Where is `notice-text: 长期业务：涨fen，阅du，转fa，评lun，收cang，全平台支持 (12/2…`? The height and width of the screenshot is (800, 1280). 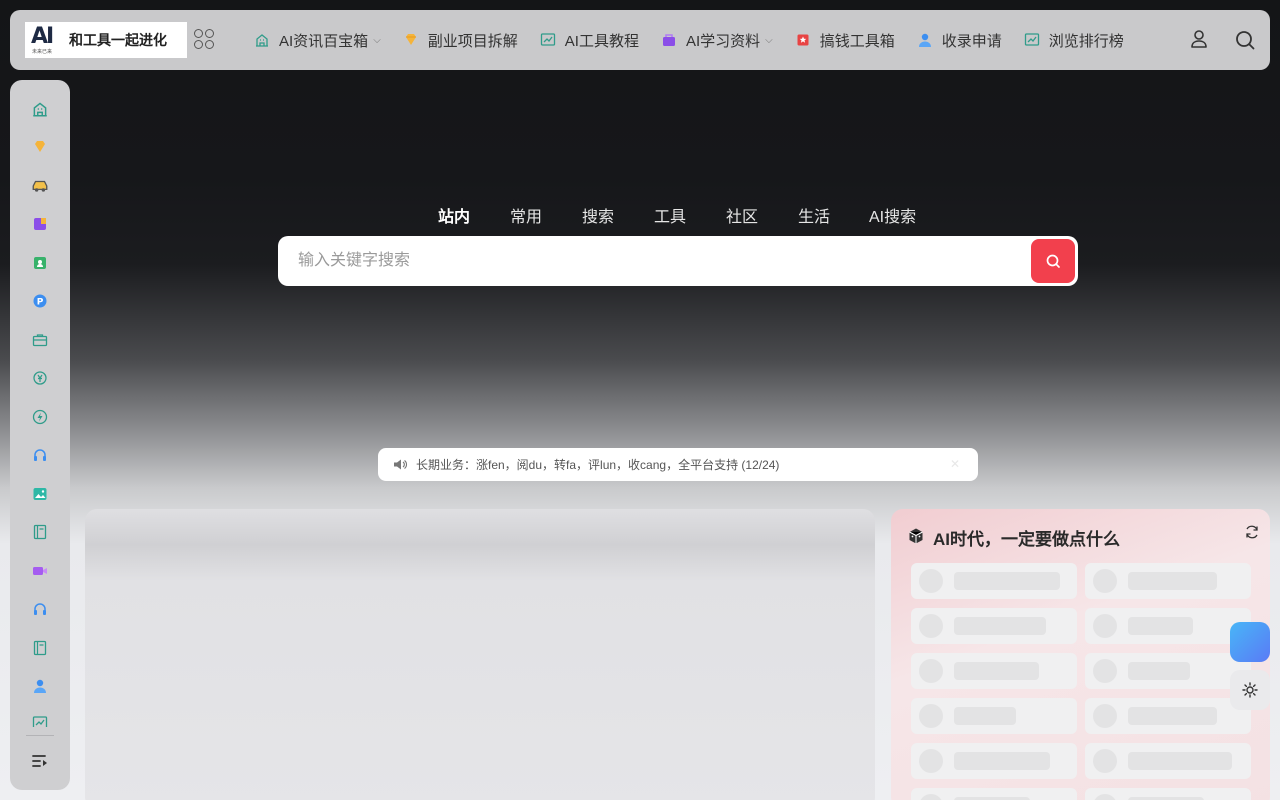 notice-text: 长期业务：涨fen，阅du，转fa，评lun，收cang，全平台支持 (12/2… is located at coordinates (597, 464).